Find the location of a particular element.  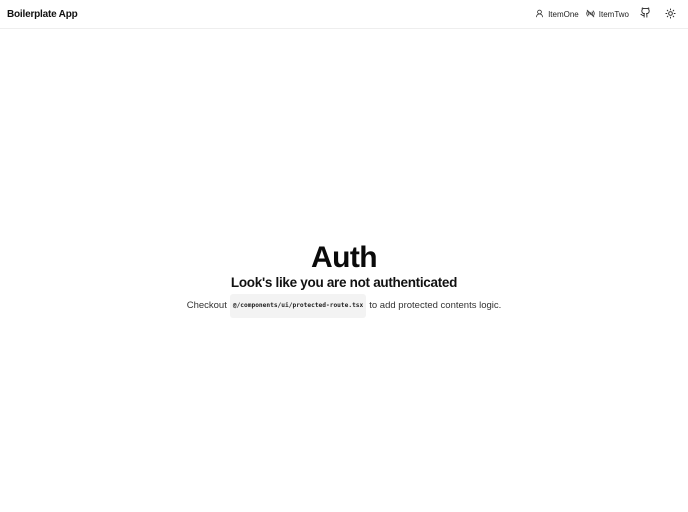

github-icon is located at coordinates (645, 14).